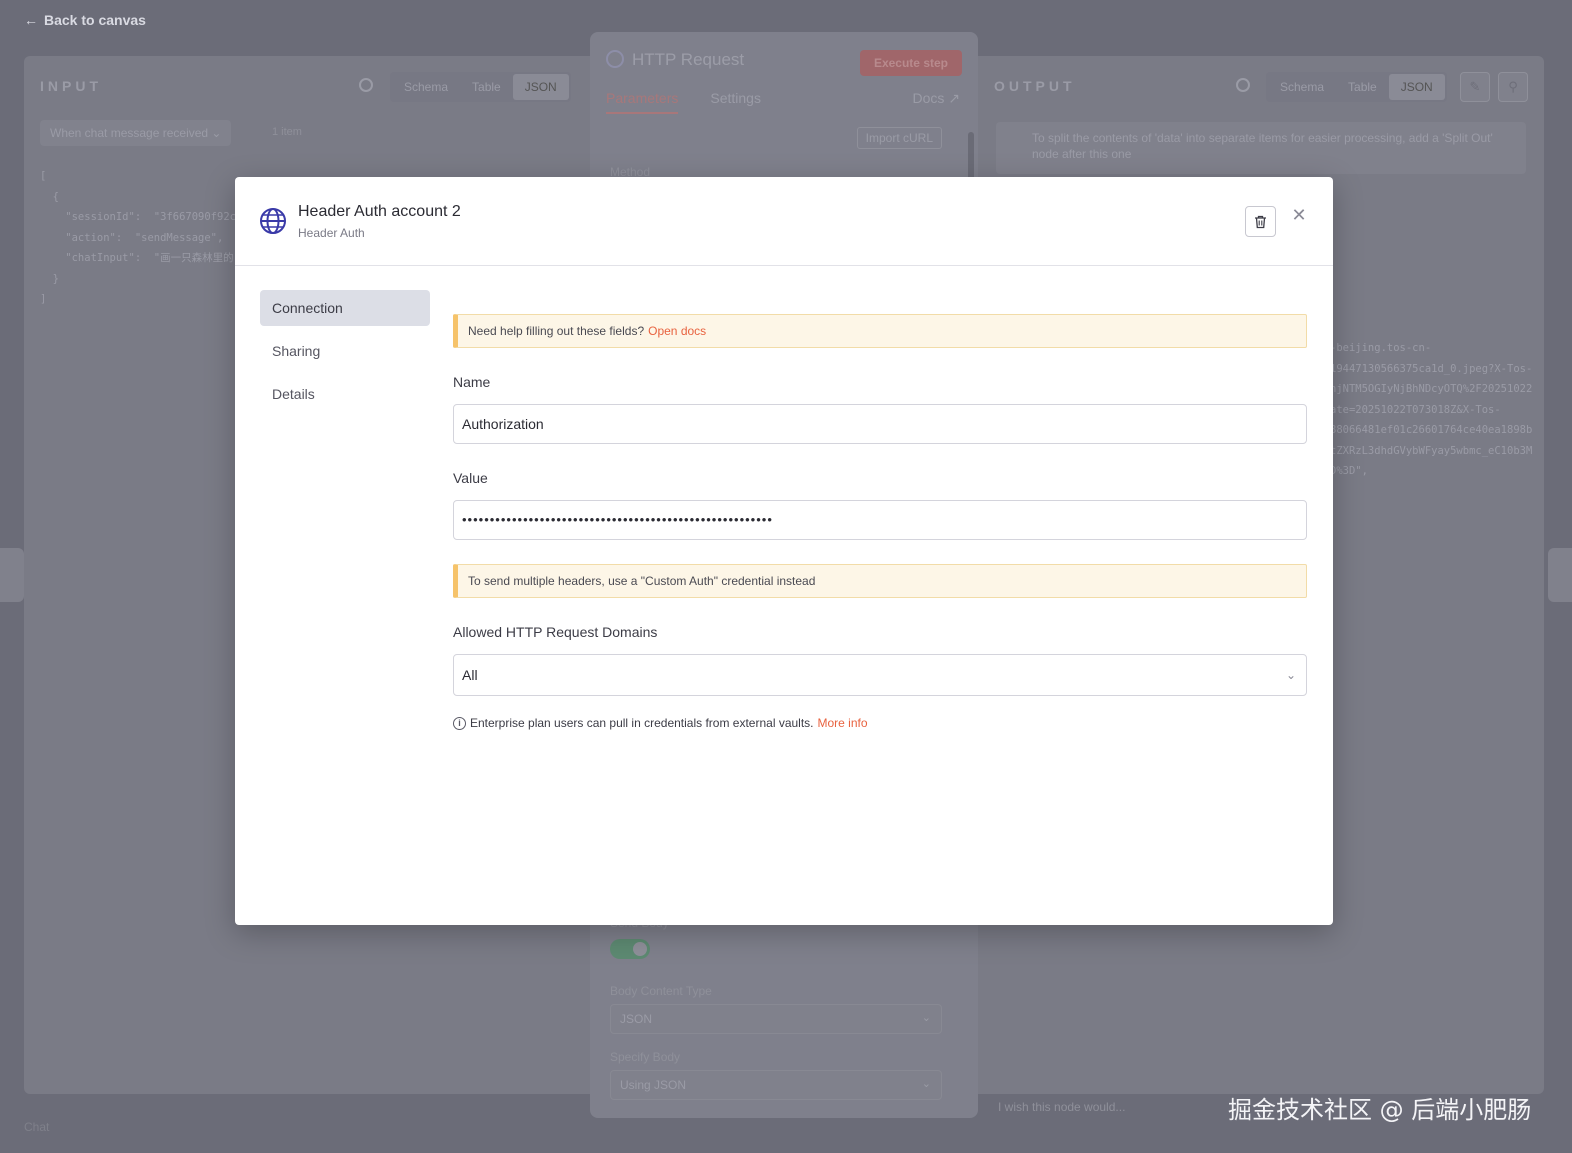 The height and width of the screenshot is (1153, 1572). What do you see at coordinates (379, 212) in the screenshot?
I see `modal-title: Header Auth account 2` at bounding box center [379, 212].